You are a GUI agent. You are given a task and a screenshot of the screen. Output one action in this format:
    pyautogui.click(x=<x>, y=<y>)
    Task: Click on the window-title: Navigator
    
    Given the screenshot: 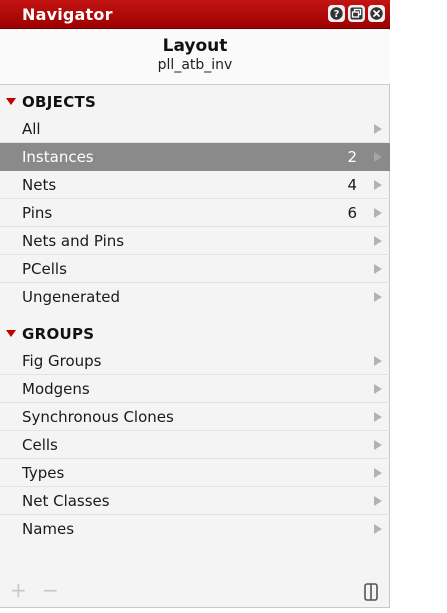 What is the action you would take?
    pyautogui.click(x=67, y=14)
    